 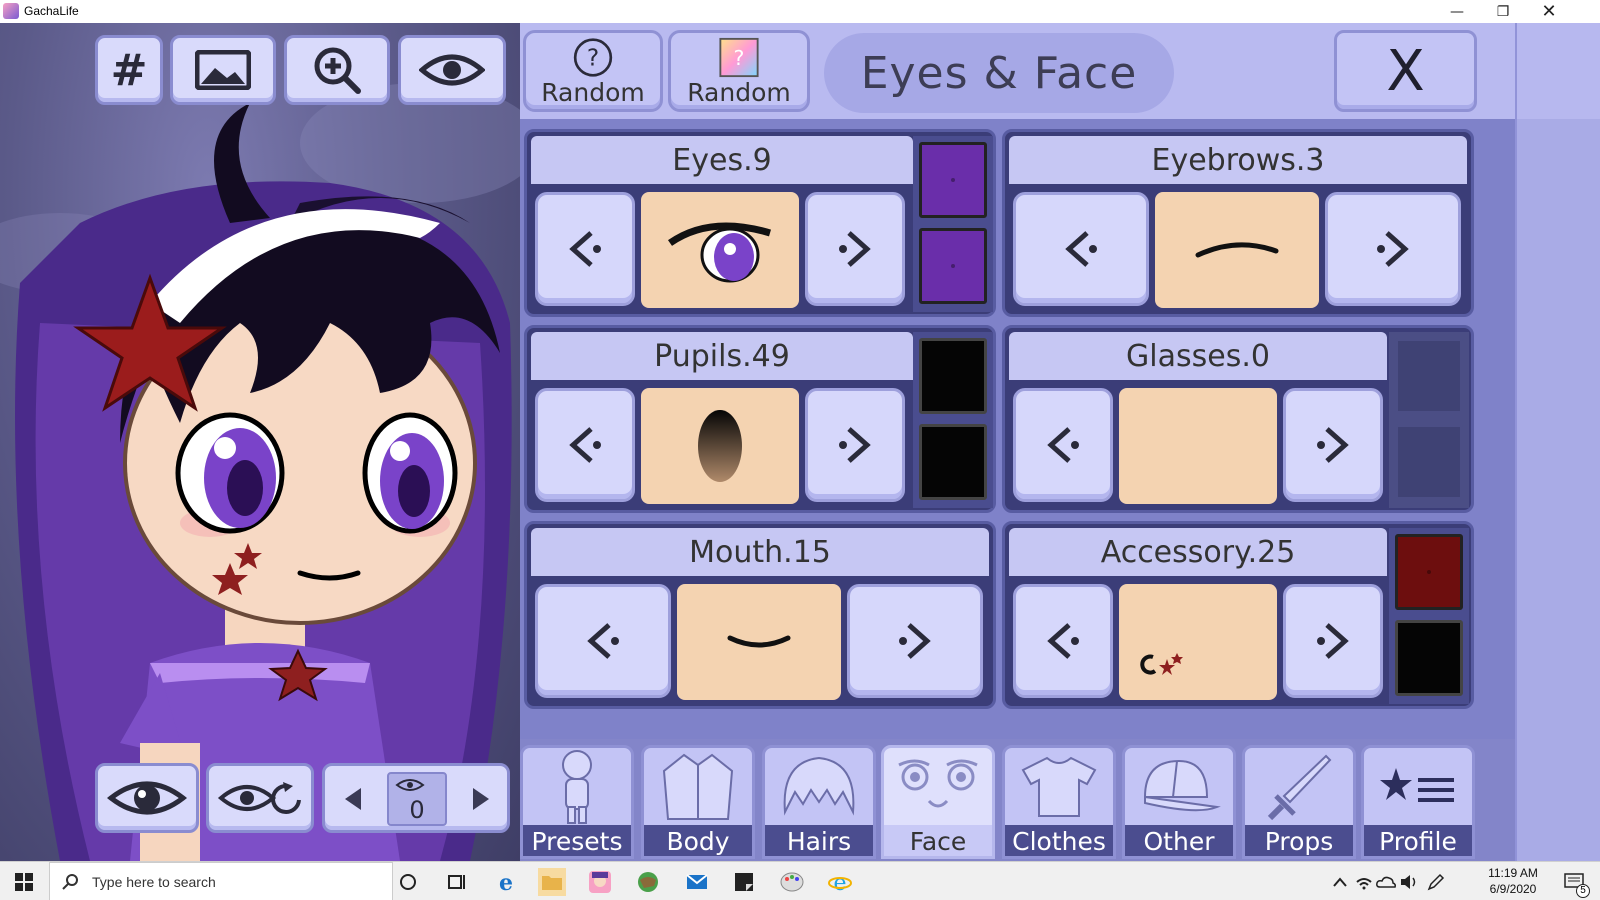 What do you see at coordinates (1549, 11) in the screenshot?
I see `close-window-button: ✕` at bounding box center [1549, 11].